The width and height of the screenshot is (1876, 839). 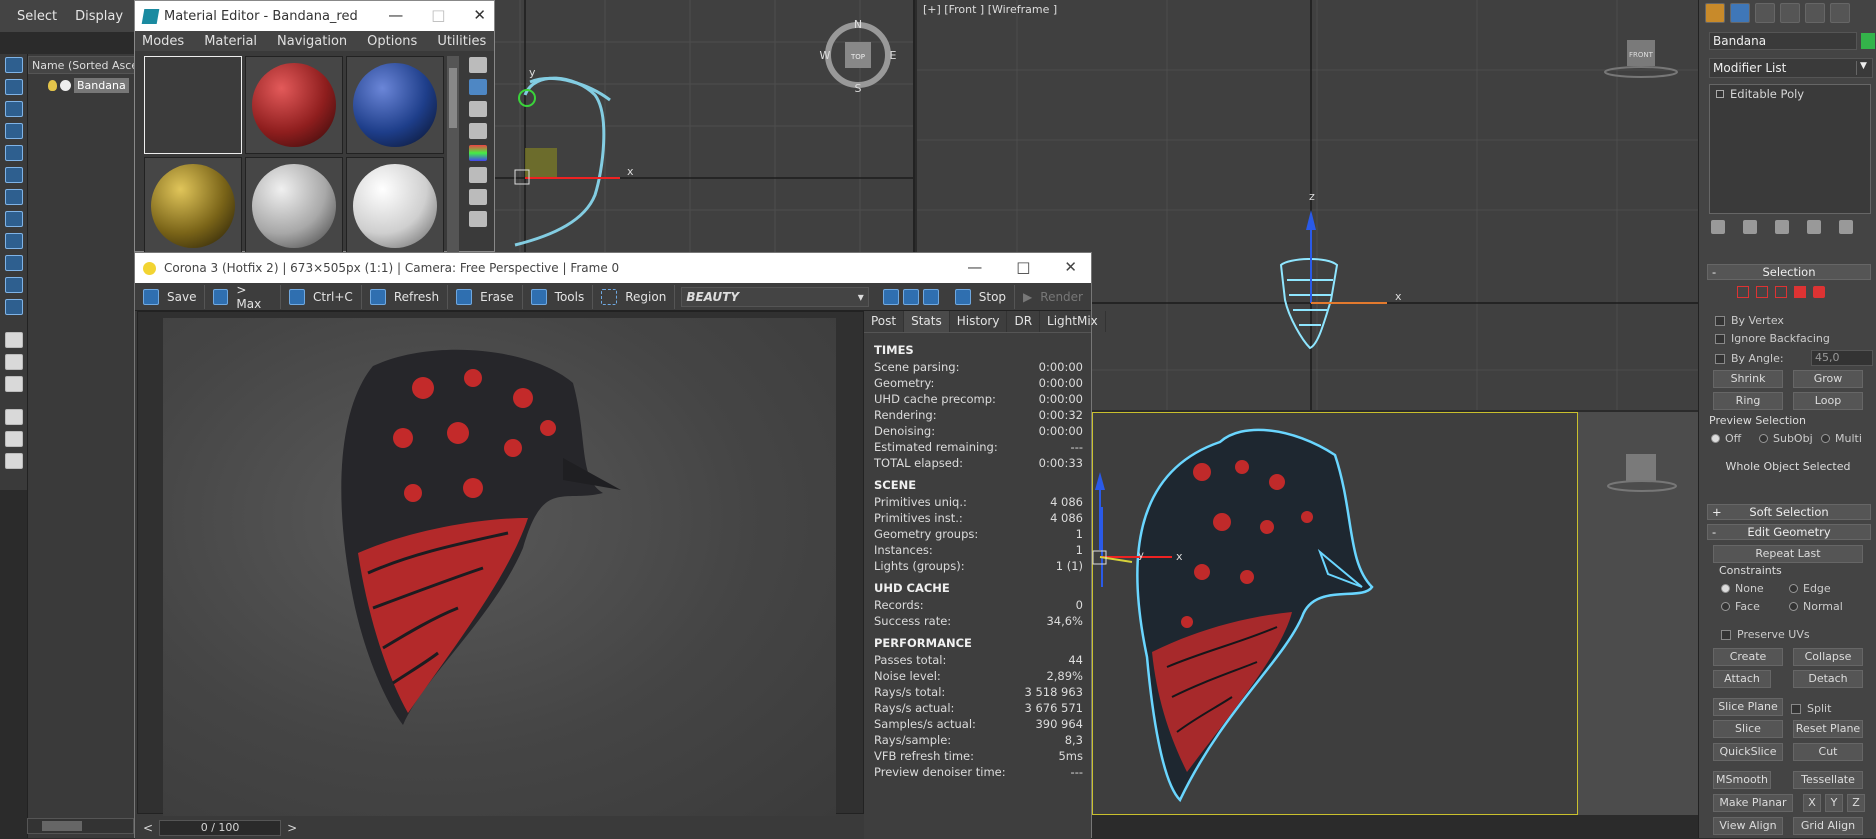 I want to click on menu-options: Options, so click(x=392, y=41).